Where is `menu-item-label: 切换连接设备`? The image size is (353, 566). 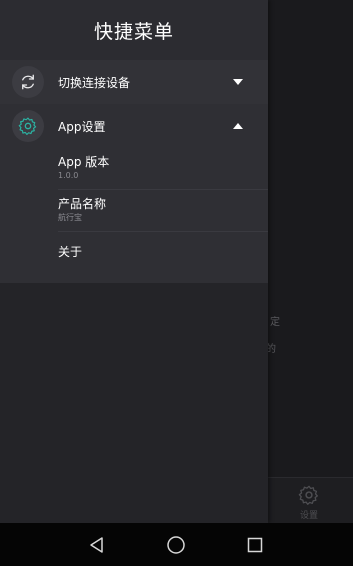
menu-item-label: 切换连接设备 is located at coordinates (94, 82).